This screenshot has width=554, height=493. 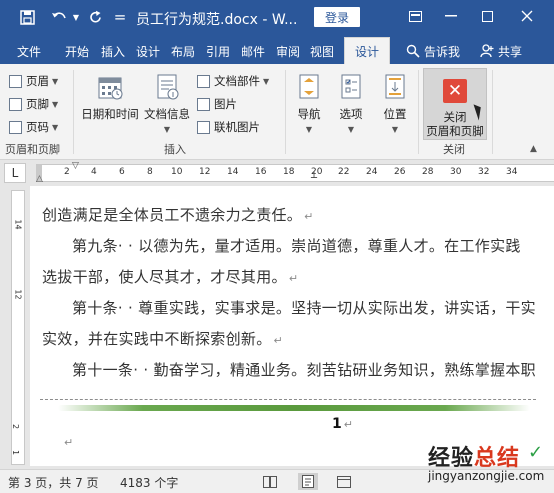 I want to click on footer-paragraph-mark: ↵, so click(x=69, y=442).